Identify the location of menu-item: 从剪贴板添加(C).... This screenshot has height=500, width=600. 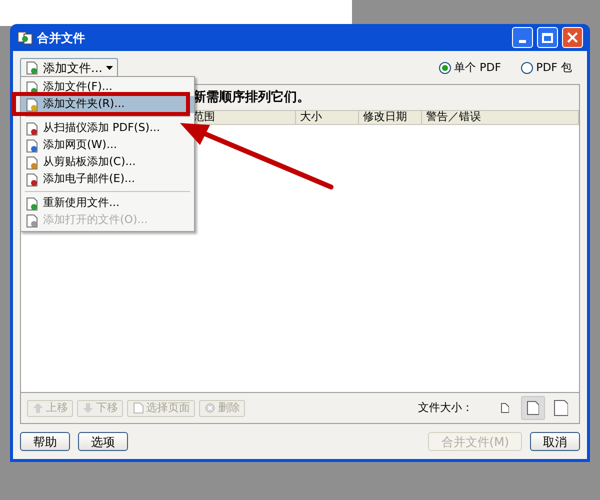
(107, 162).